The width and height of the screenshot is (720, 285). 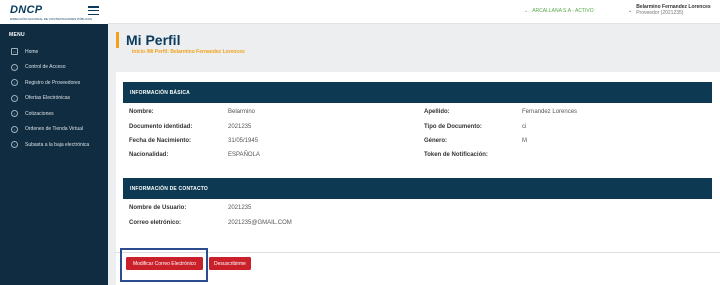 What do you see at coordinates (456, 155) in the screenshot?
I see `token-label: Token de Notificación:` at bounding box center [456, 155].